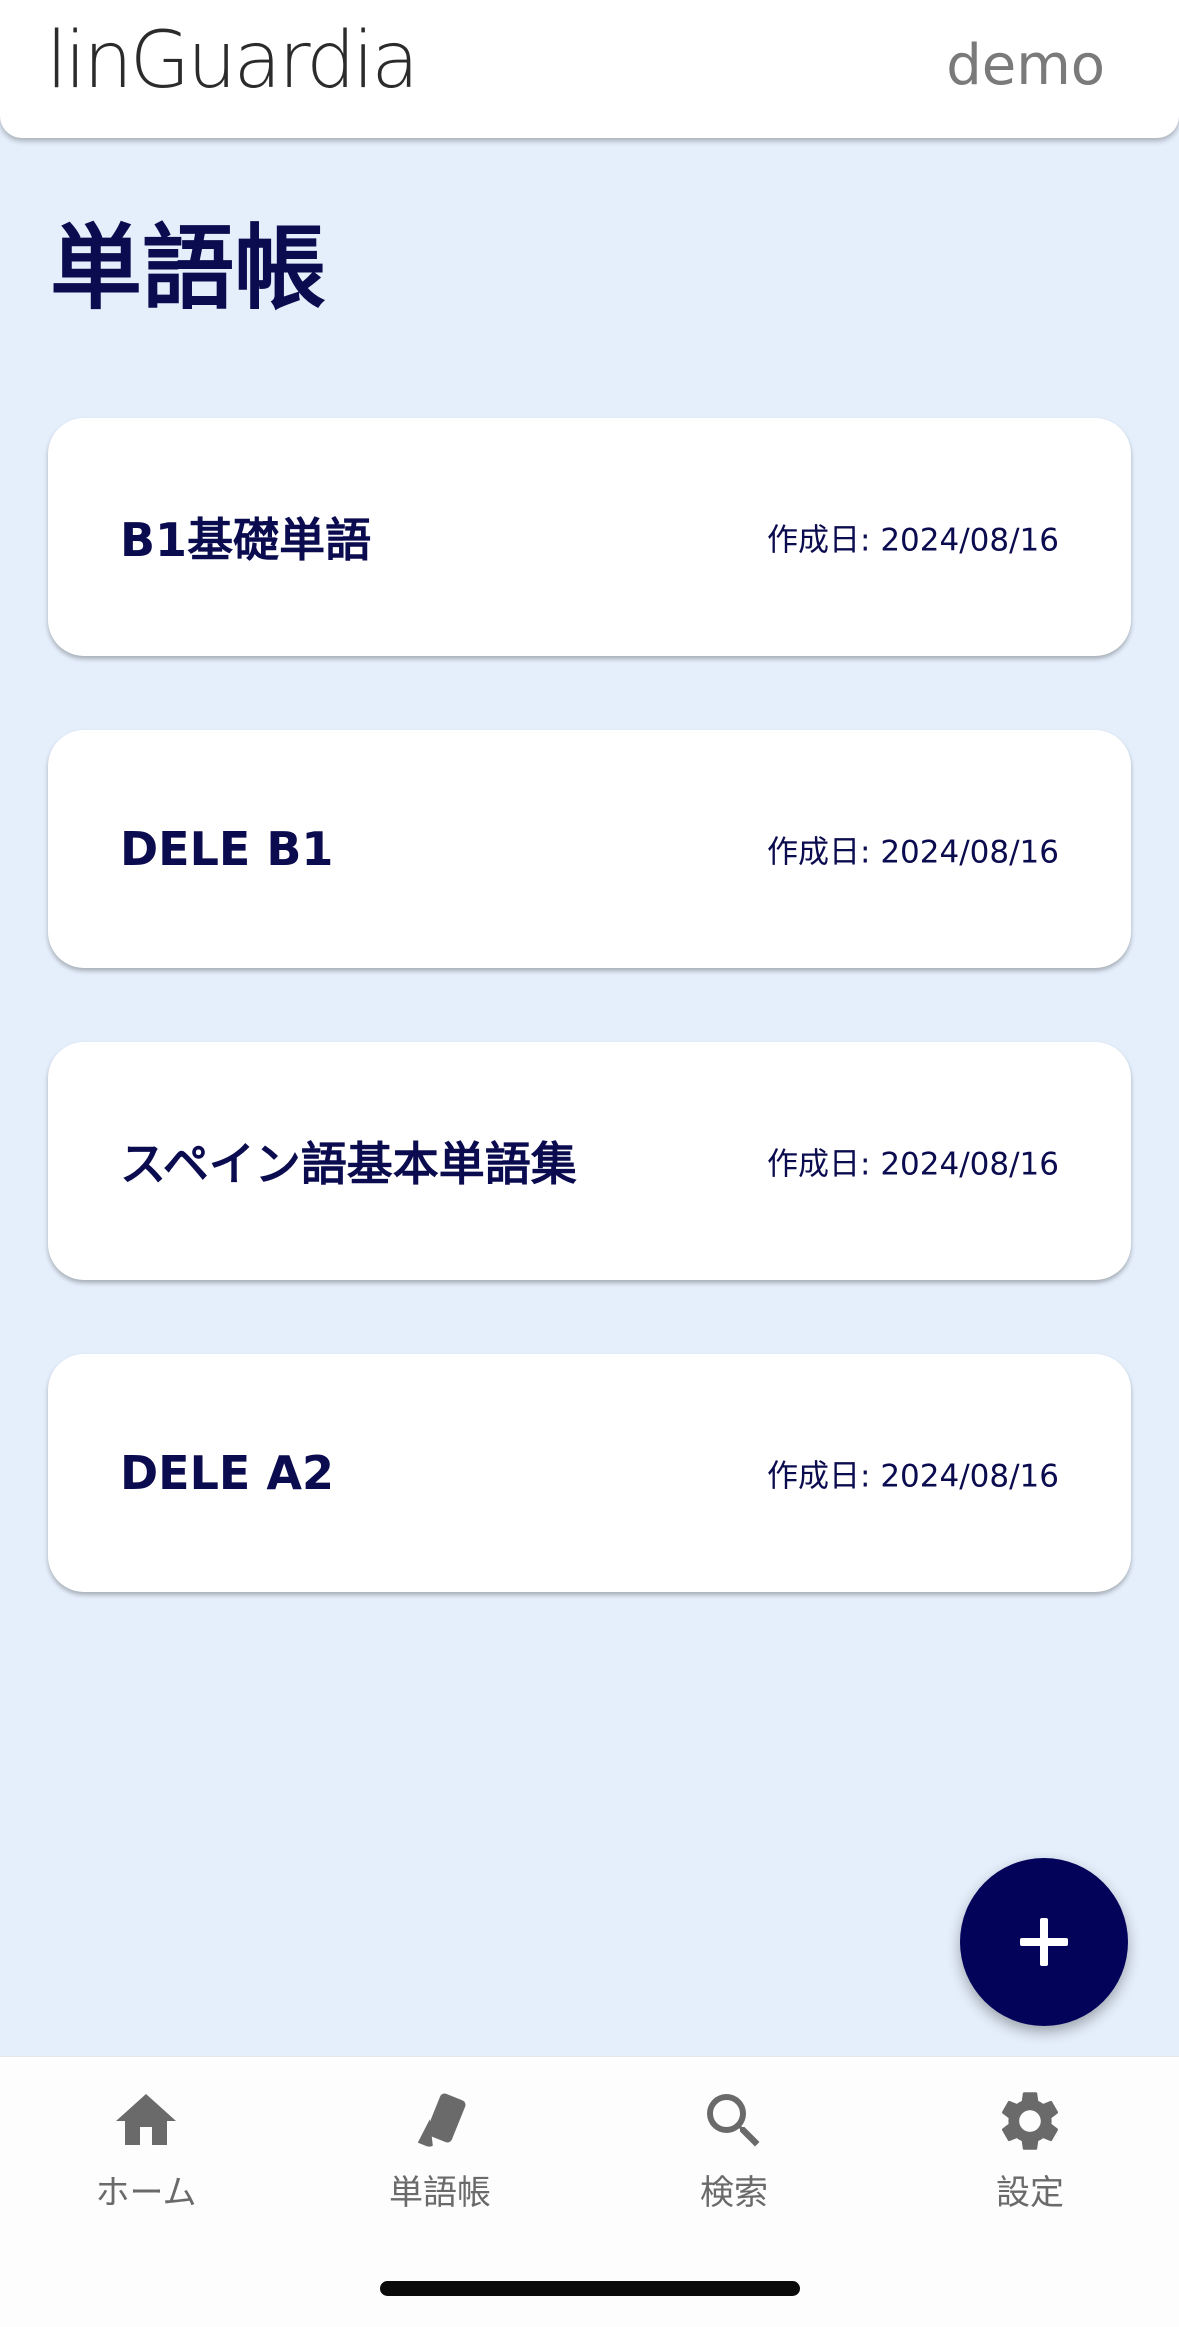  I want to click on nav-label-search: 検索, so click(734, 2193).